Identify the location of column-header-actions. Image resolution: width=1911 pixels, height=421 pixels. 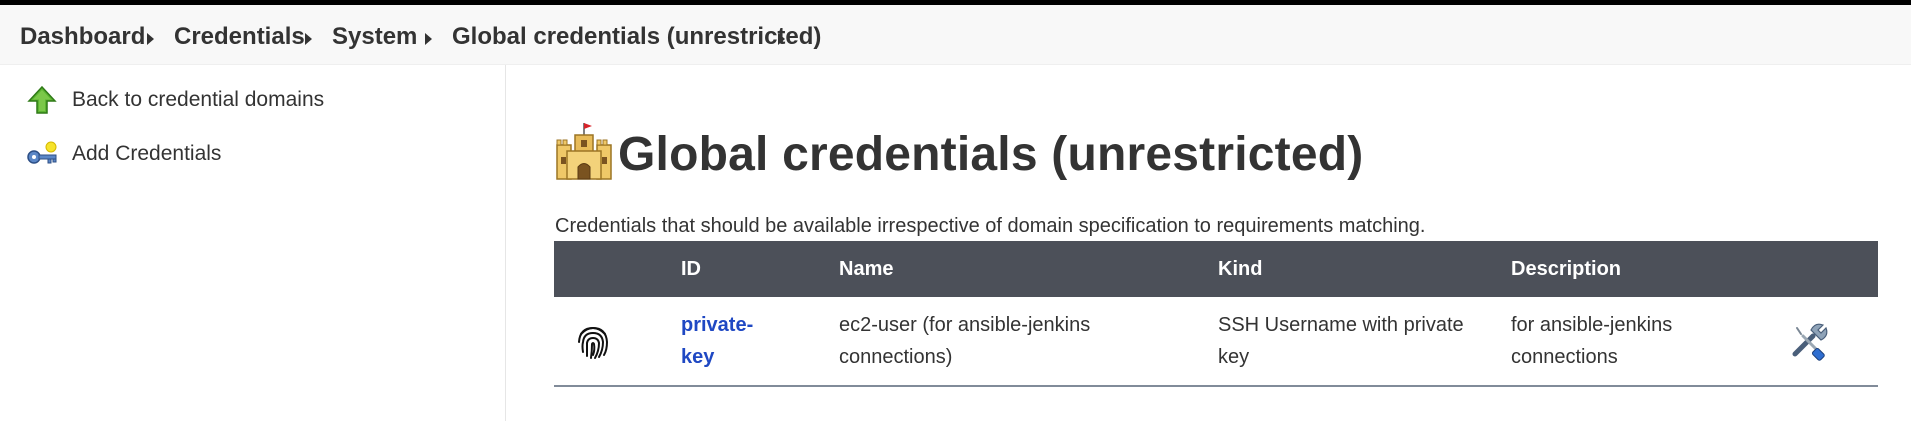
(1829, 269).